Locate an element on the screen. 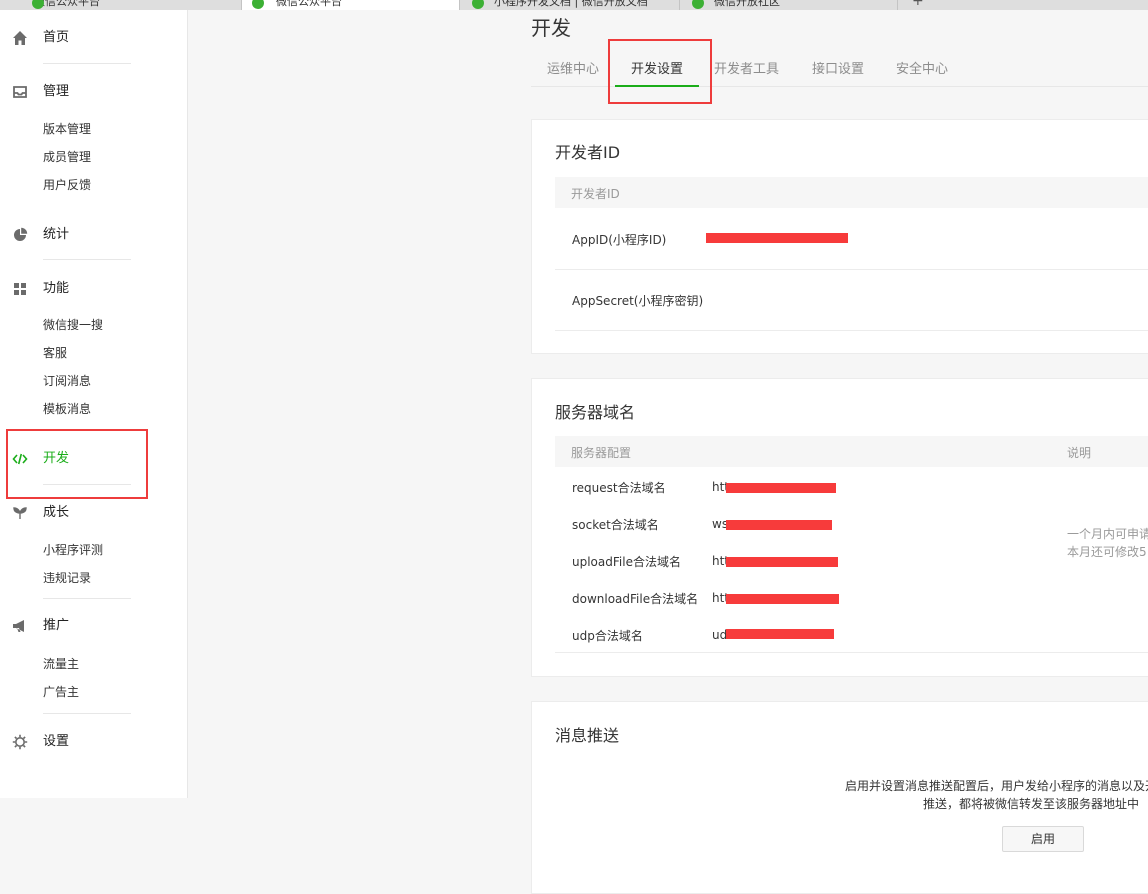 Image resolution: width=1148 pixels, height=894 pixels. new-tab-button: + is located at coordinates (918, 4).